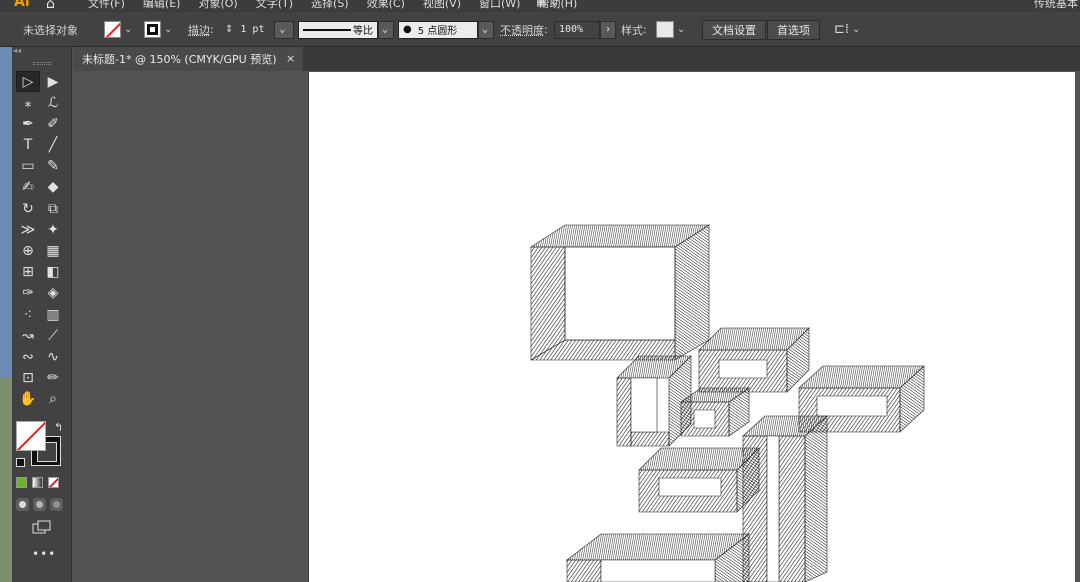 The image size is (1080, 582). I want to click on none-mode-icon, so click(53, 482).